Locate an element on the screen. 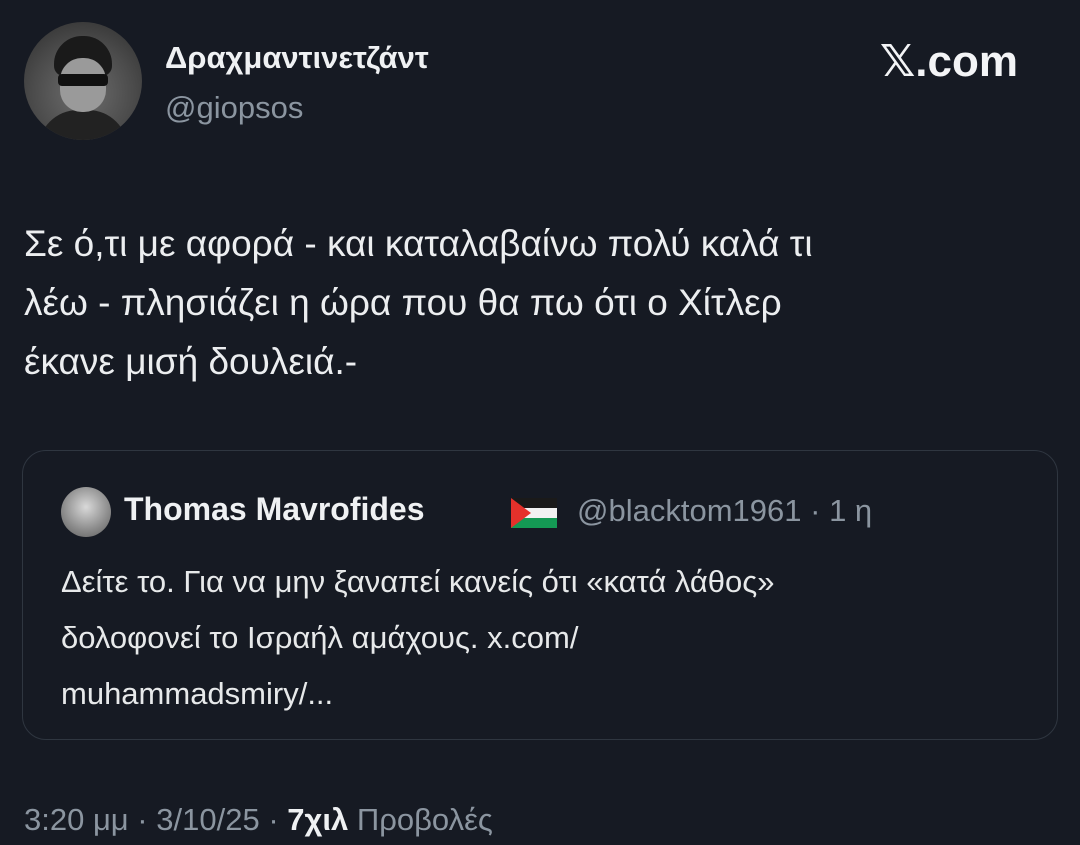 This screenshot has height=845, width=1080. views-label: Προβολές is located at coordinates (424, 819).